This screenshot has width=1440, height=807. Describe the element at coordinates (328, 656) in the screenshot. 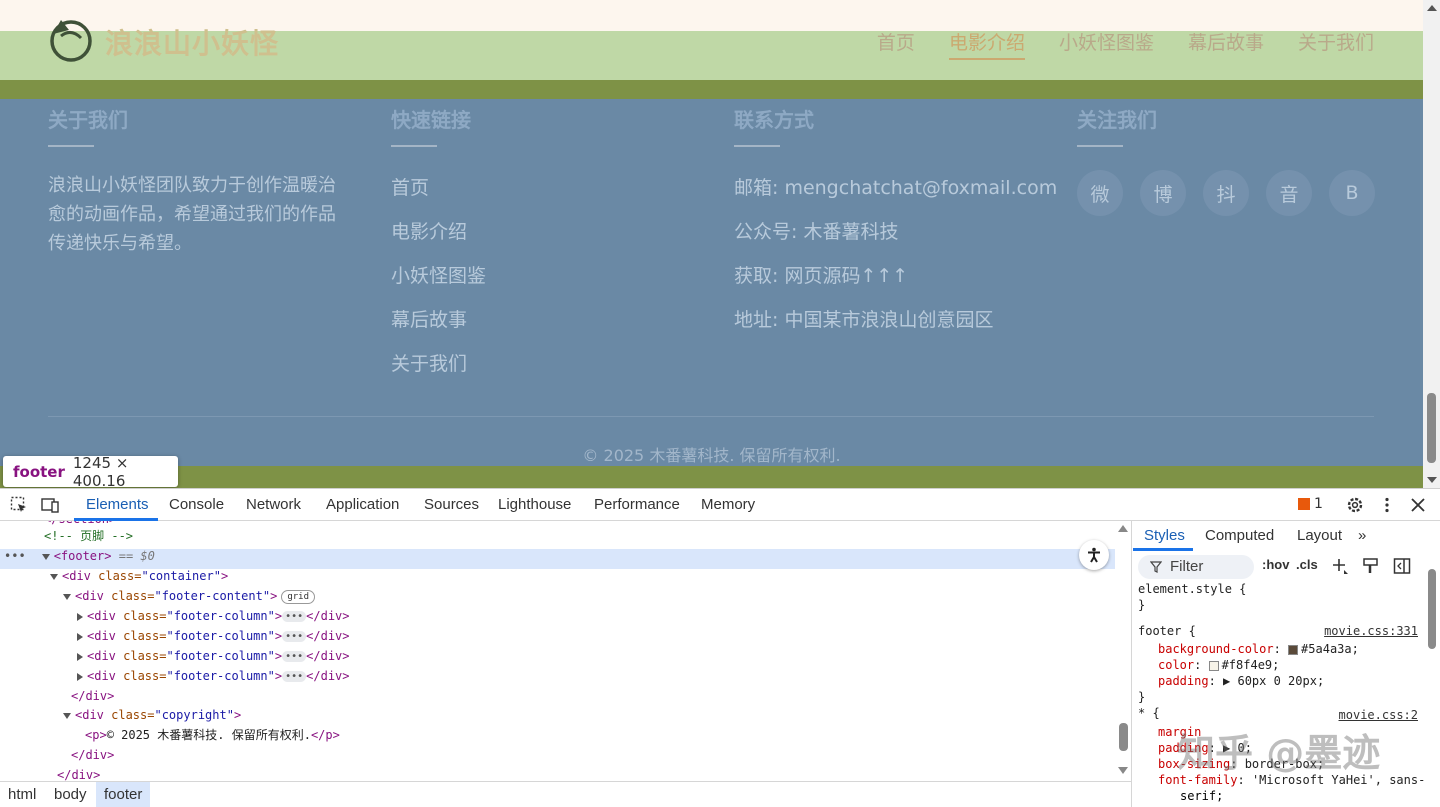

I see `tag-close-div: </div>` at that location.